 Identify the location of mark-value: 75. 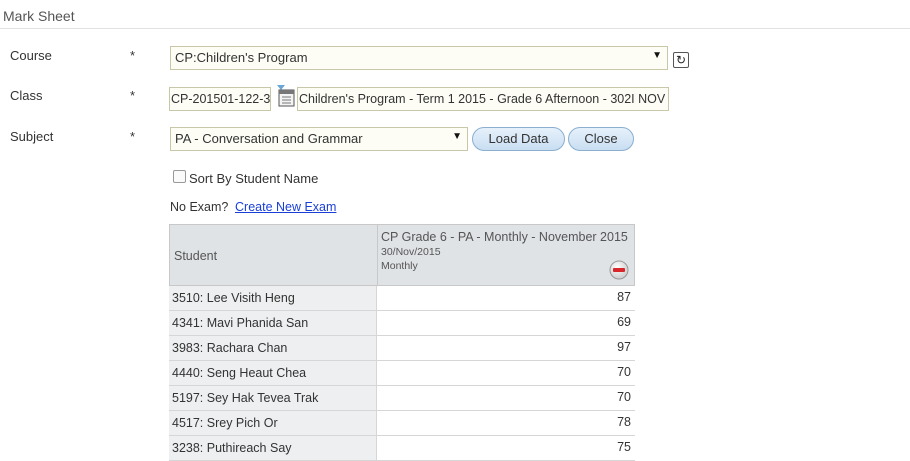
(624, 447).